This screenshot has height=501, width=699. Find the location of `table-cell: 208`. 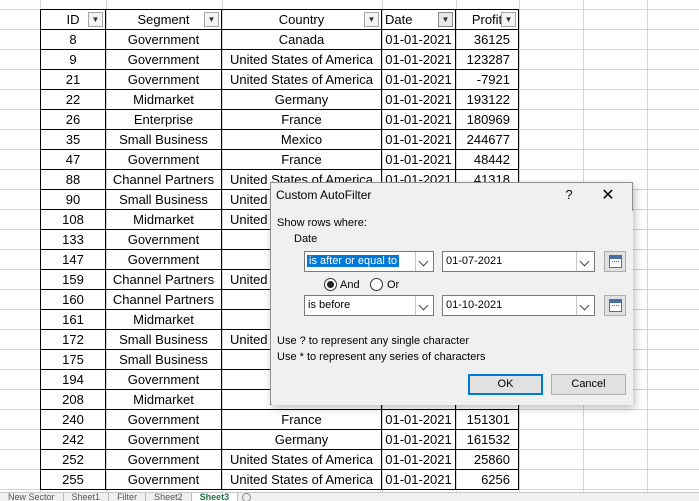

table-cell: 208 is located at coordinates (73, 399).